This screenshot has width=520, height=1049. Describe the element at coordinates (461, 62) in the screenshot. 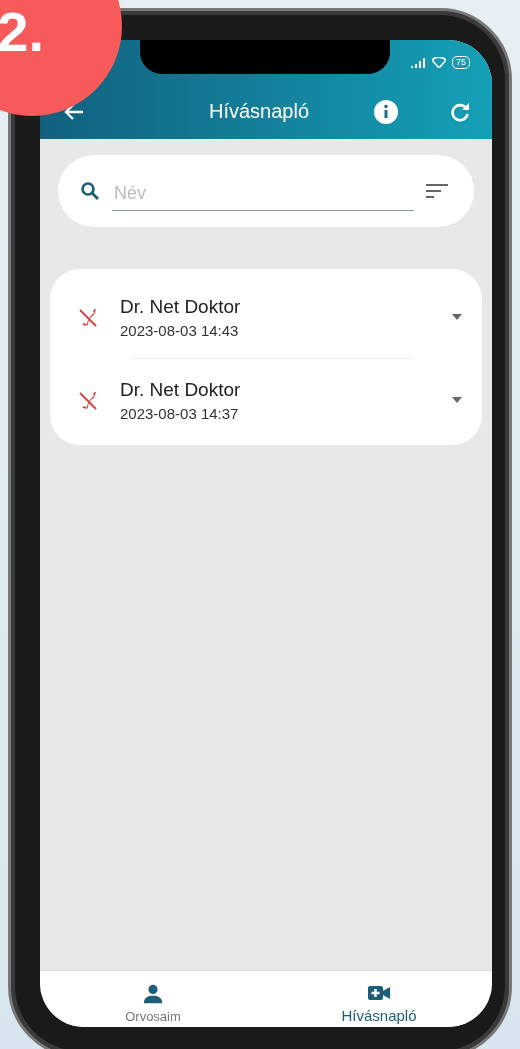

I see `battery-level: 75` at that location.